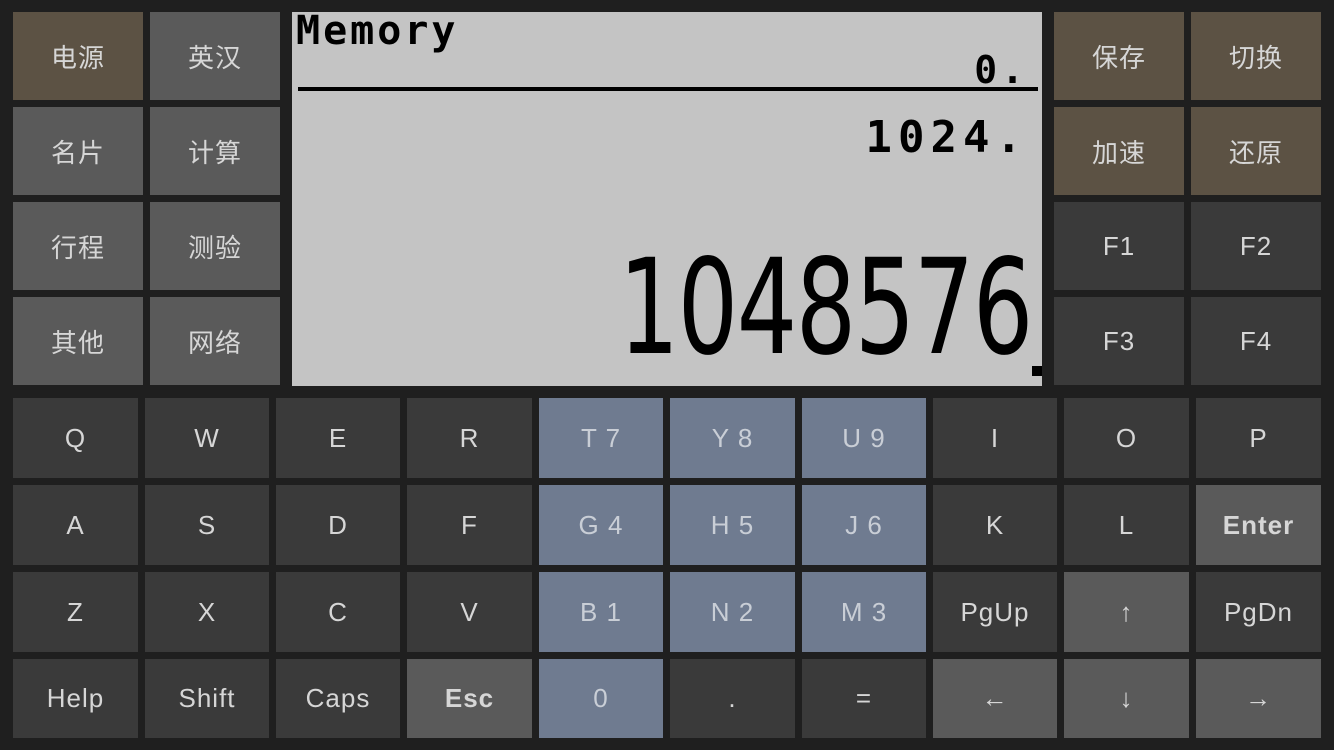 The height and width of the screenshot is (750, 1334). Describe the element at coordinates (1119, 56) in the screenshot. I see `save-button: 保存` at that location.